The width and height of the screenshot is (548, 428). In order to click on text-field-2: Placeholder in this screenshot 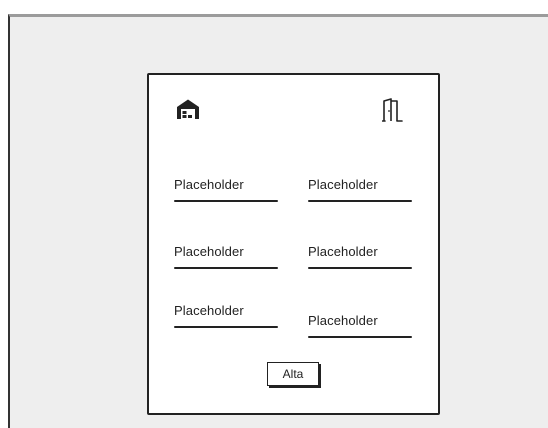, I will do `click(360, 189)`.